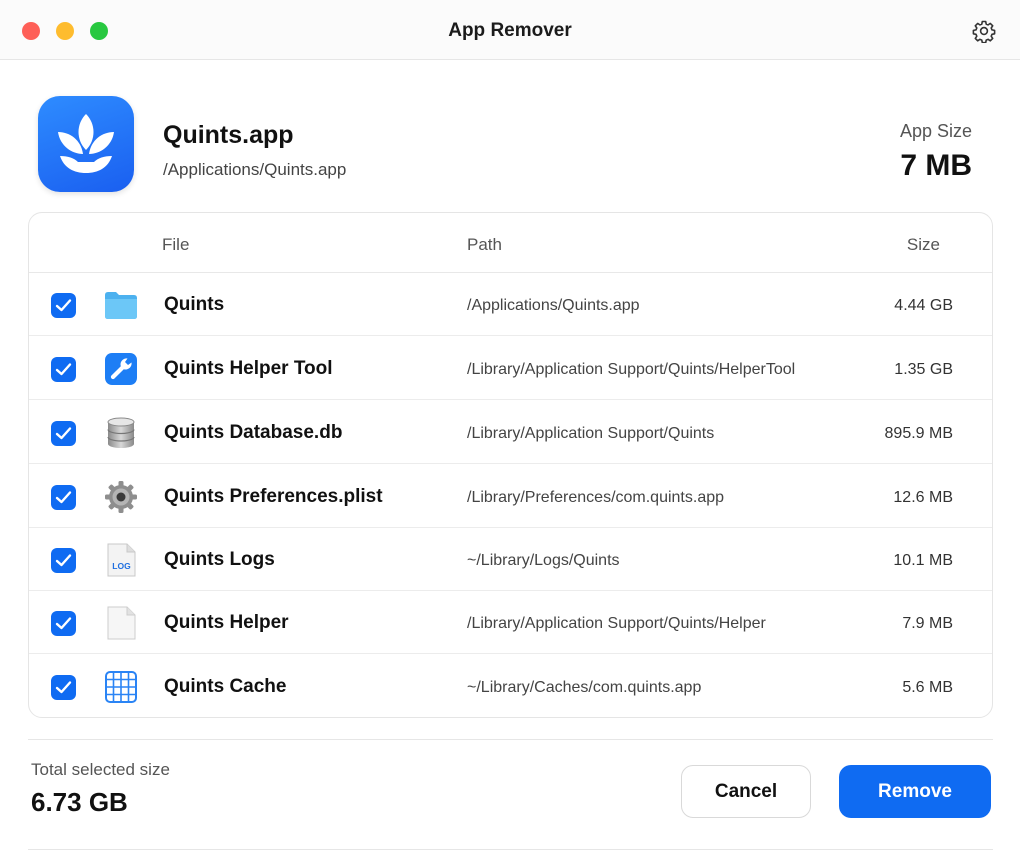 This screenshot has height=850, width=1020. What do you see at coordinates (255, 169) in the screenshot?
I see `app-path: /Applications/Quints.app` at bounding box center [255, 169].